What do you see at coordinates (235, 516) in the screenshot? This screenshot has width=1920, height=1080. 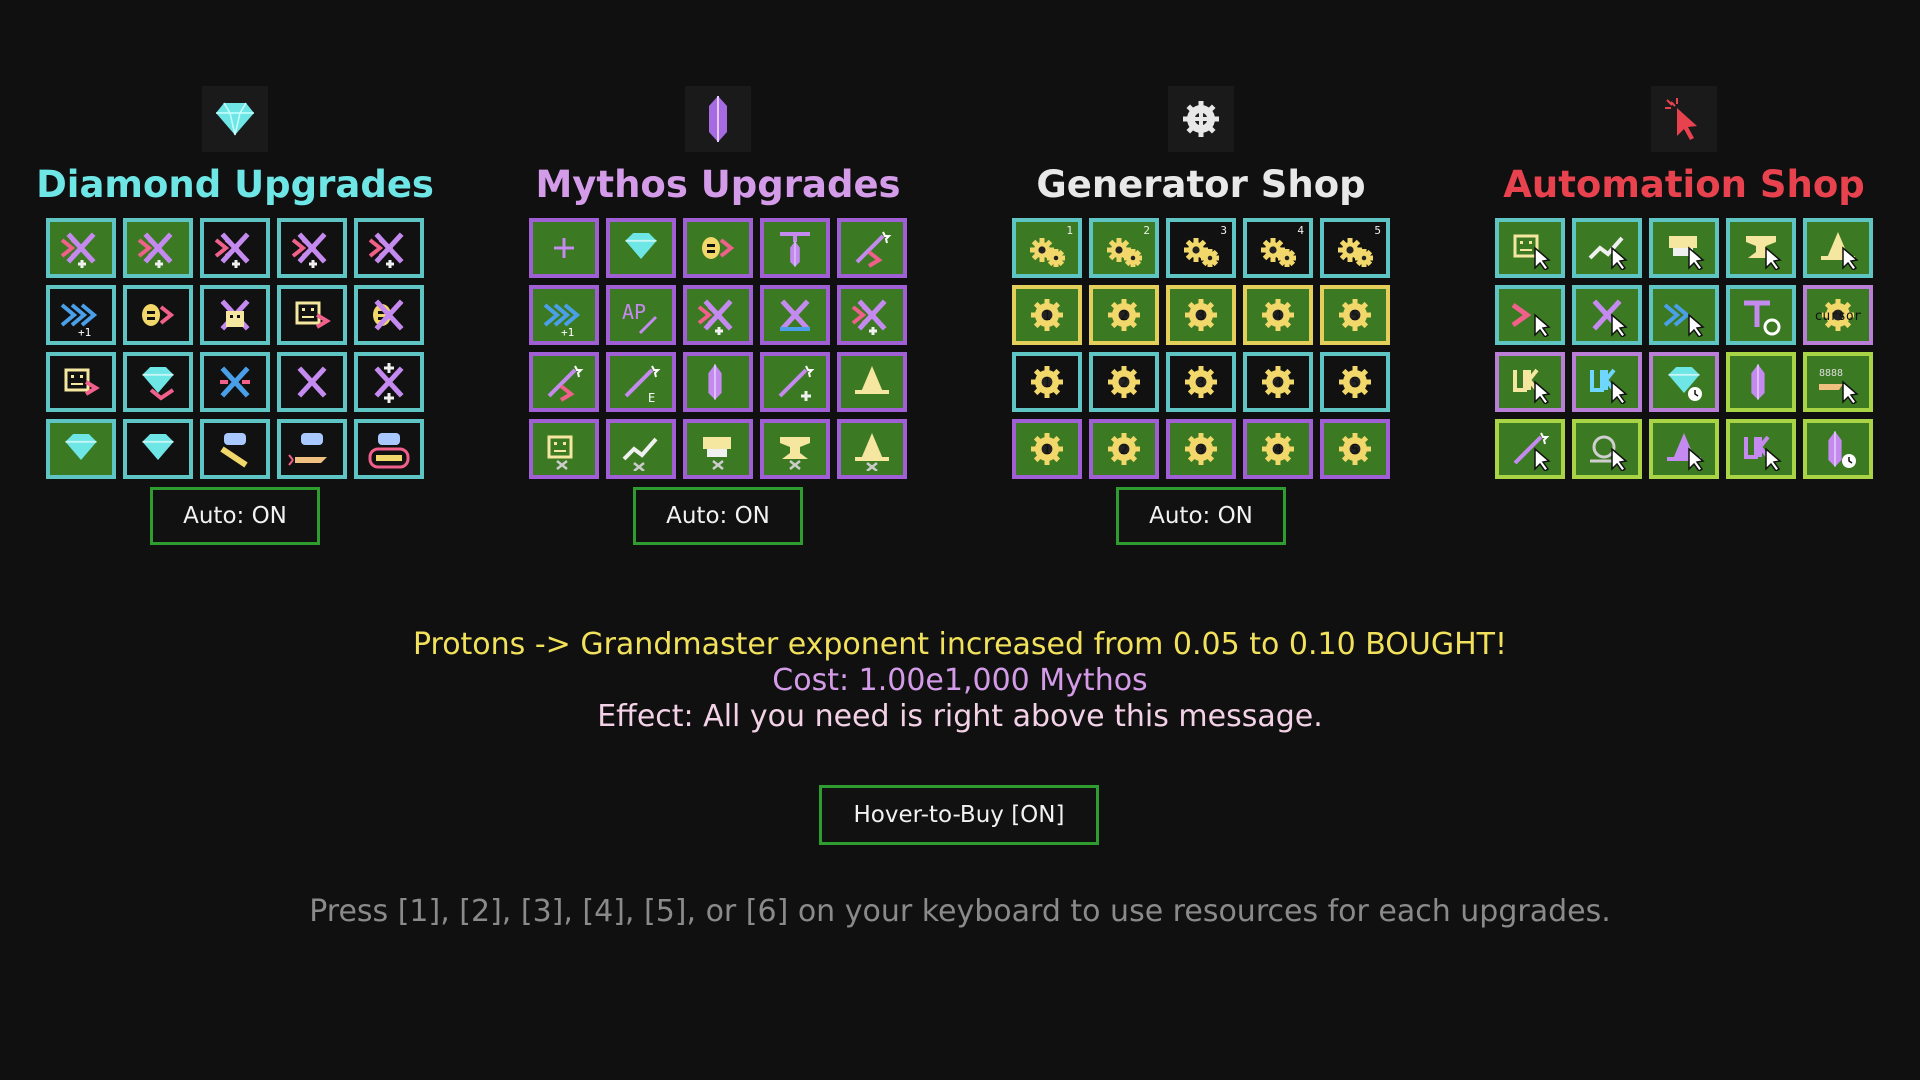 I see `diamond-upgrades-auto-toggle-button: Auto: ON` at bounding box center [235, 516].